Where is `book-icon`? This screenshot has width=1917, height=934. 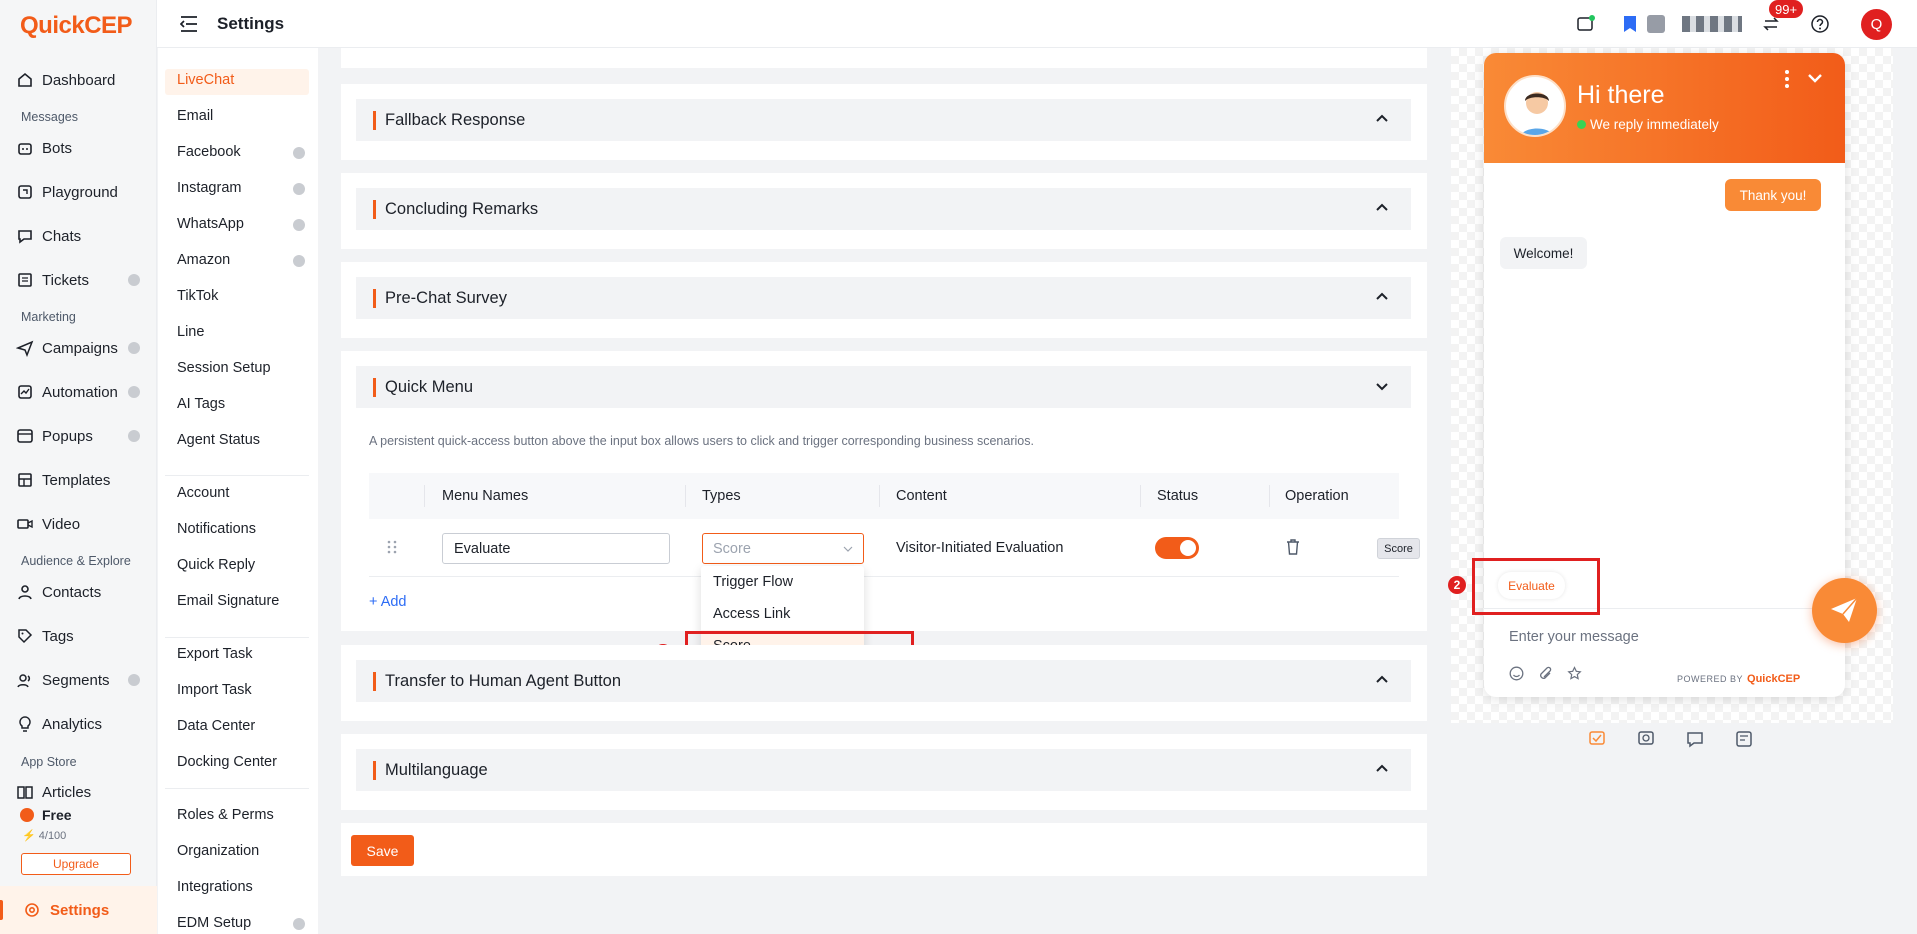 book-icon is located at coordinates (25, 792).